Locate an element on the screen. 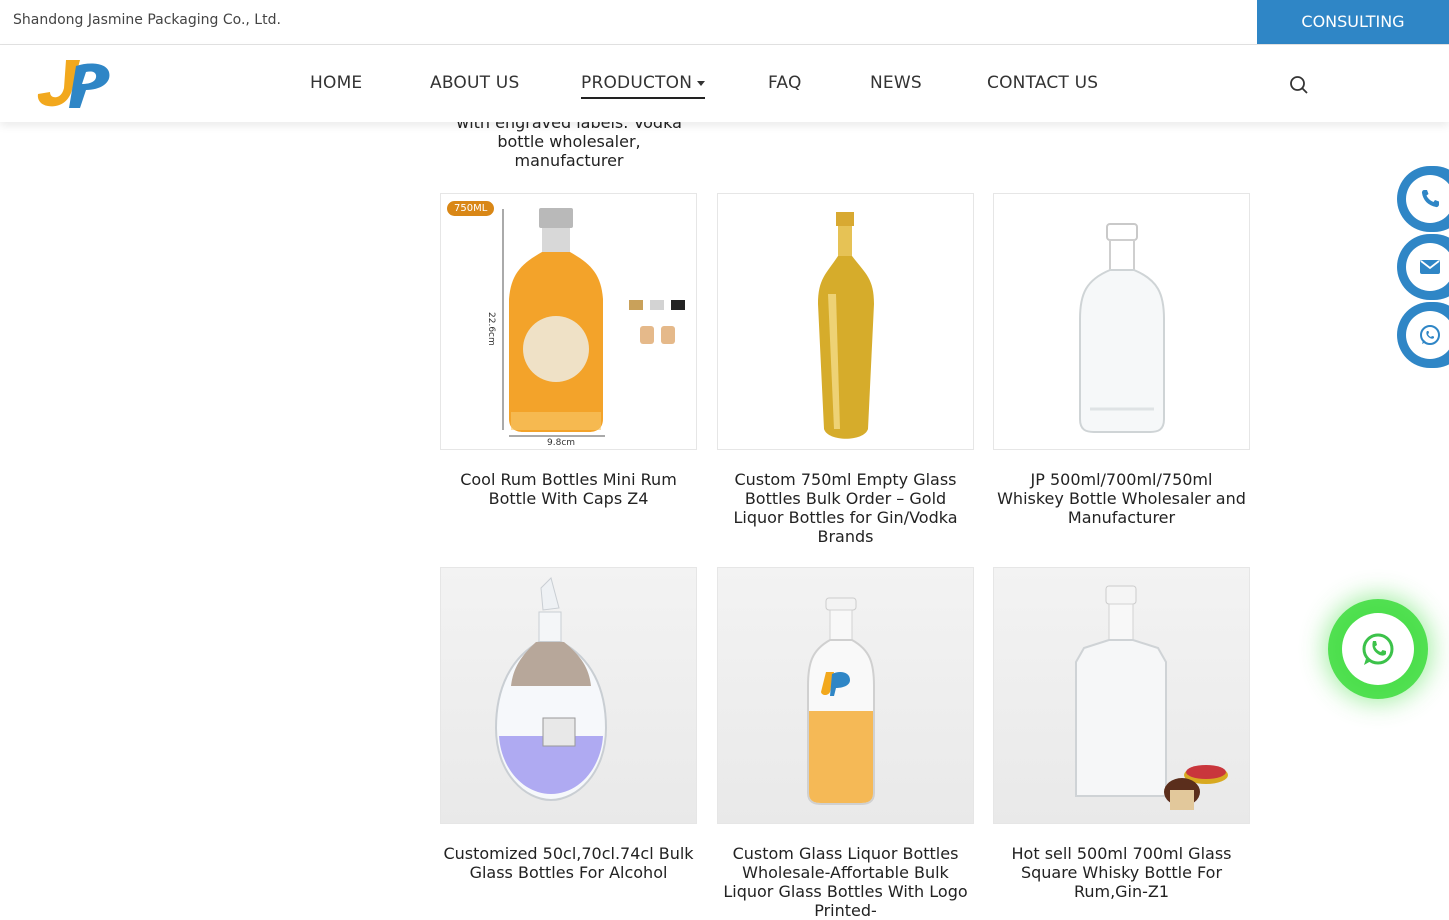  product-image: 750ML 22.6cm 9.8cm is located at coordinates (568, 321).